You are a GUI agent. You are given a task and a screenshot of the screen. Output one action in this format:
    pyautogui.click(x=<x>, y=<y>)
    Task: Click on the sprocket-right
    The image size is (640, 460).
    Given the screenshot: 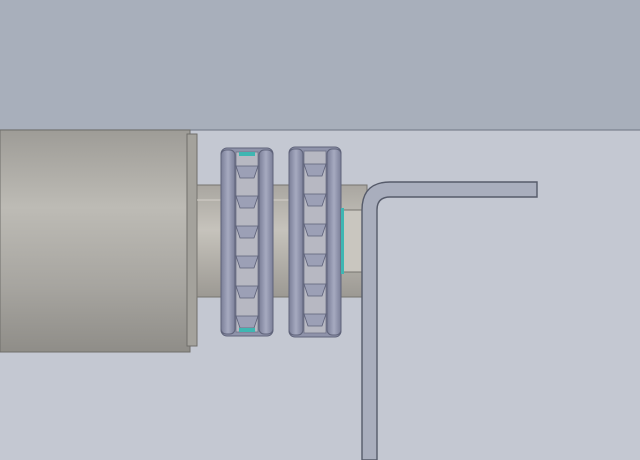 What is the action you would take?
    pyautogui.click(x=316, y=242)
    